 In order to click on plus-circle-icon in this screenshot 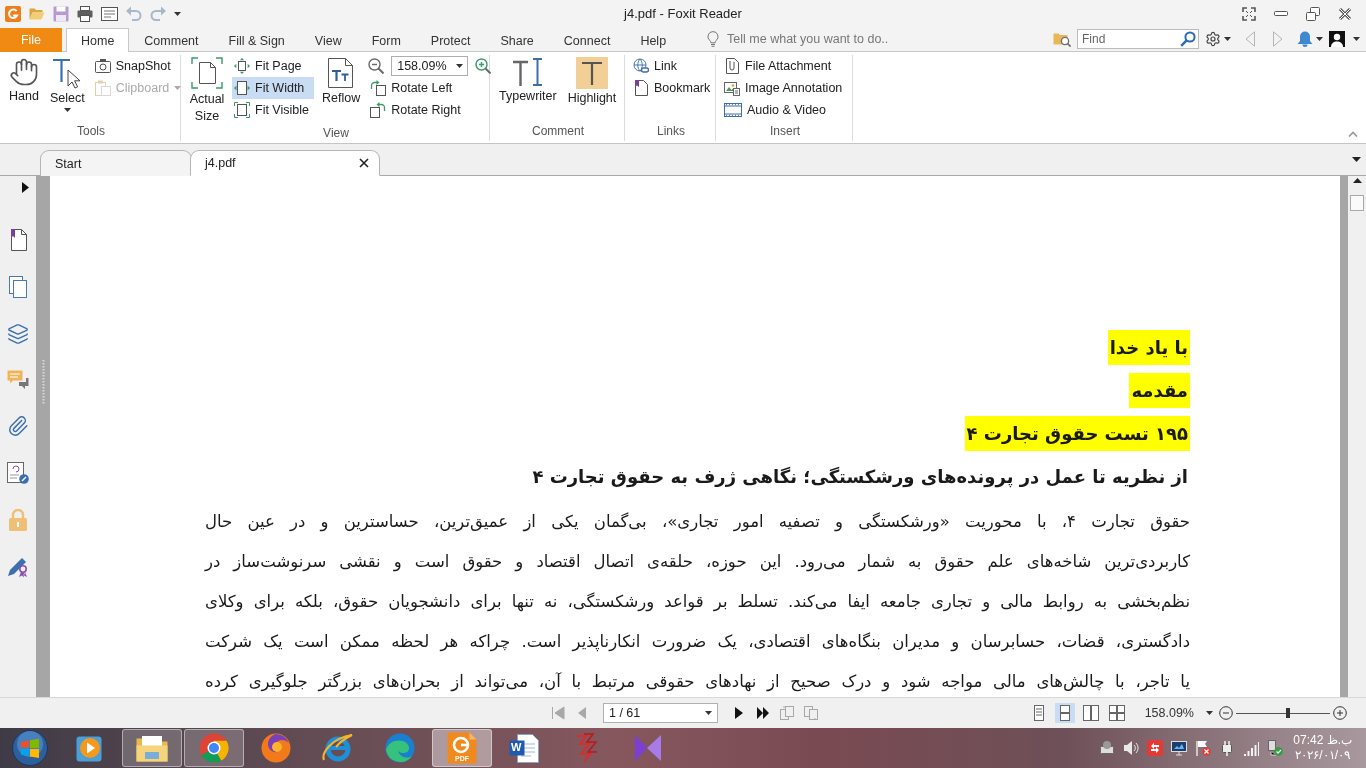, I will do `click(1340, 713)`.